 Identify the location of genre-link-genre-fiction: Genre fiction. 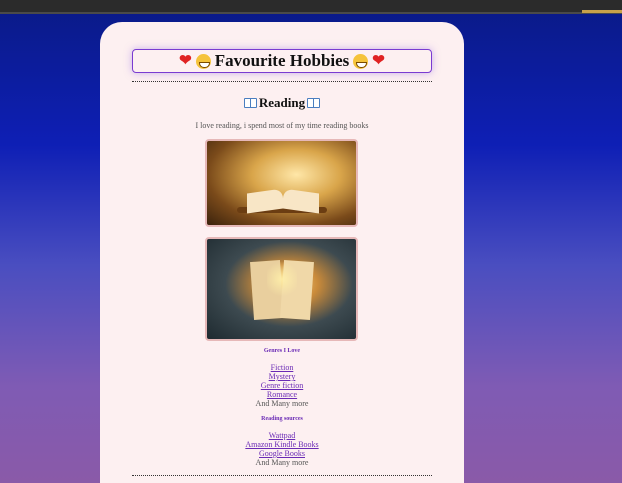
(282, 385).